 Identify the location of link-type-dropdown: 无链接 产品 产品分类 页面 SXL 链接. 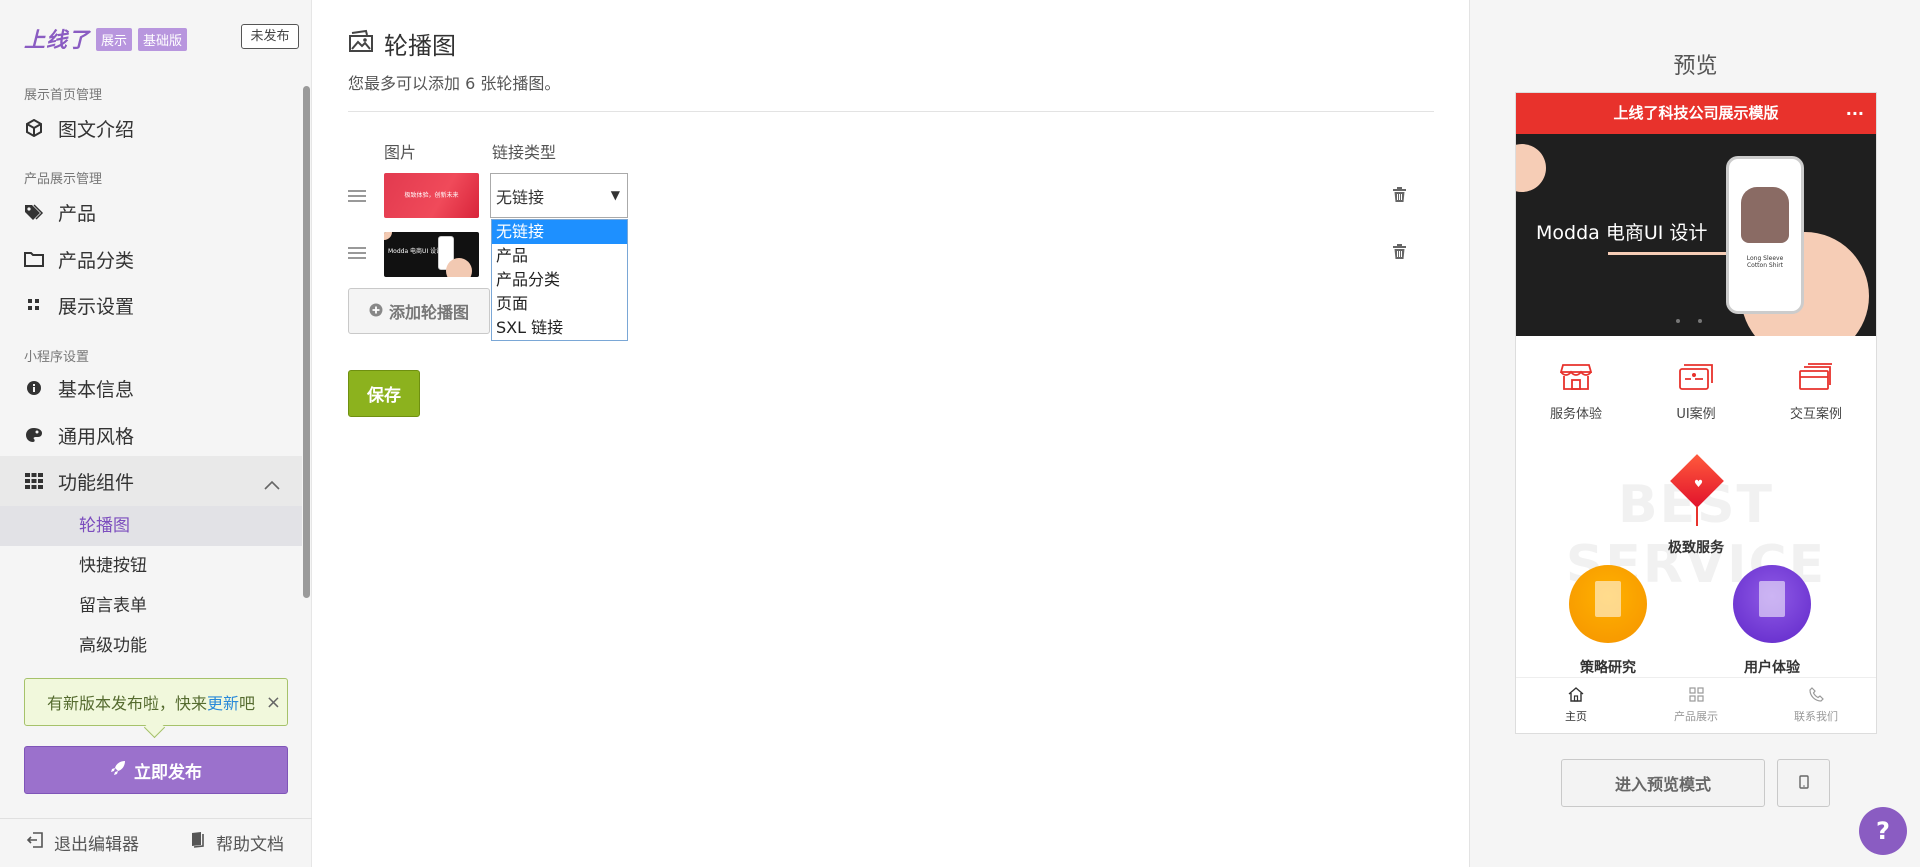
(559, 280).